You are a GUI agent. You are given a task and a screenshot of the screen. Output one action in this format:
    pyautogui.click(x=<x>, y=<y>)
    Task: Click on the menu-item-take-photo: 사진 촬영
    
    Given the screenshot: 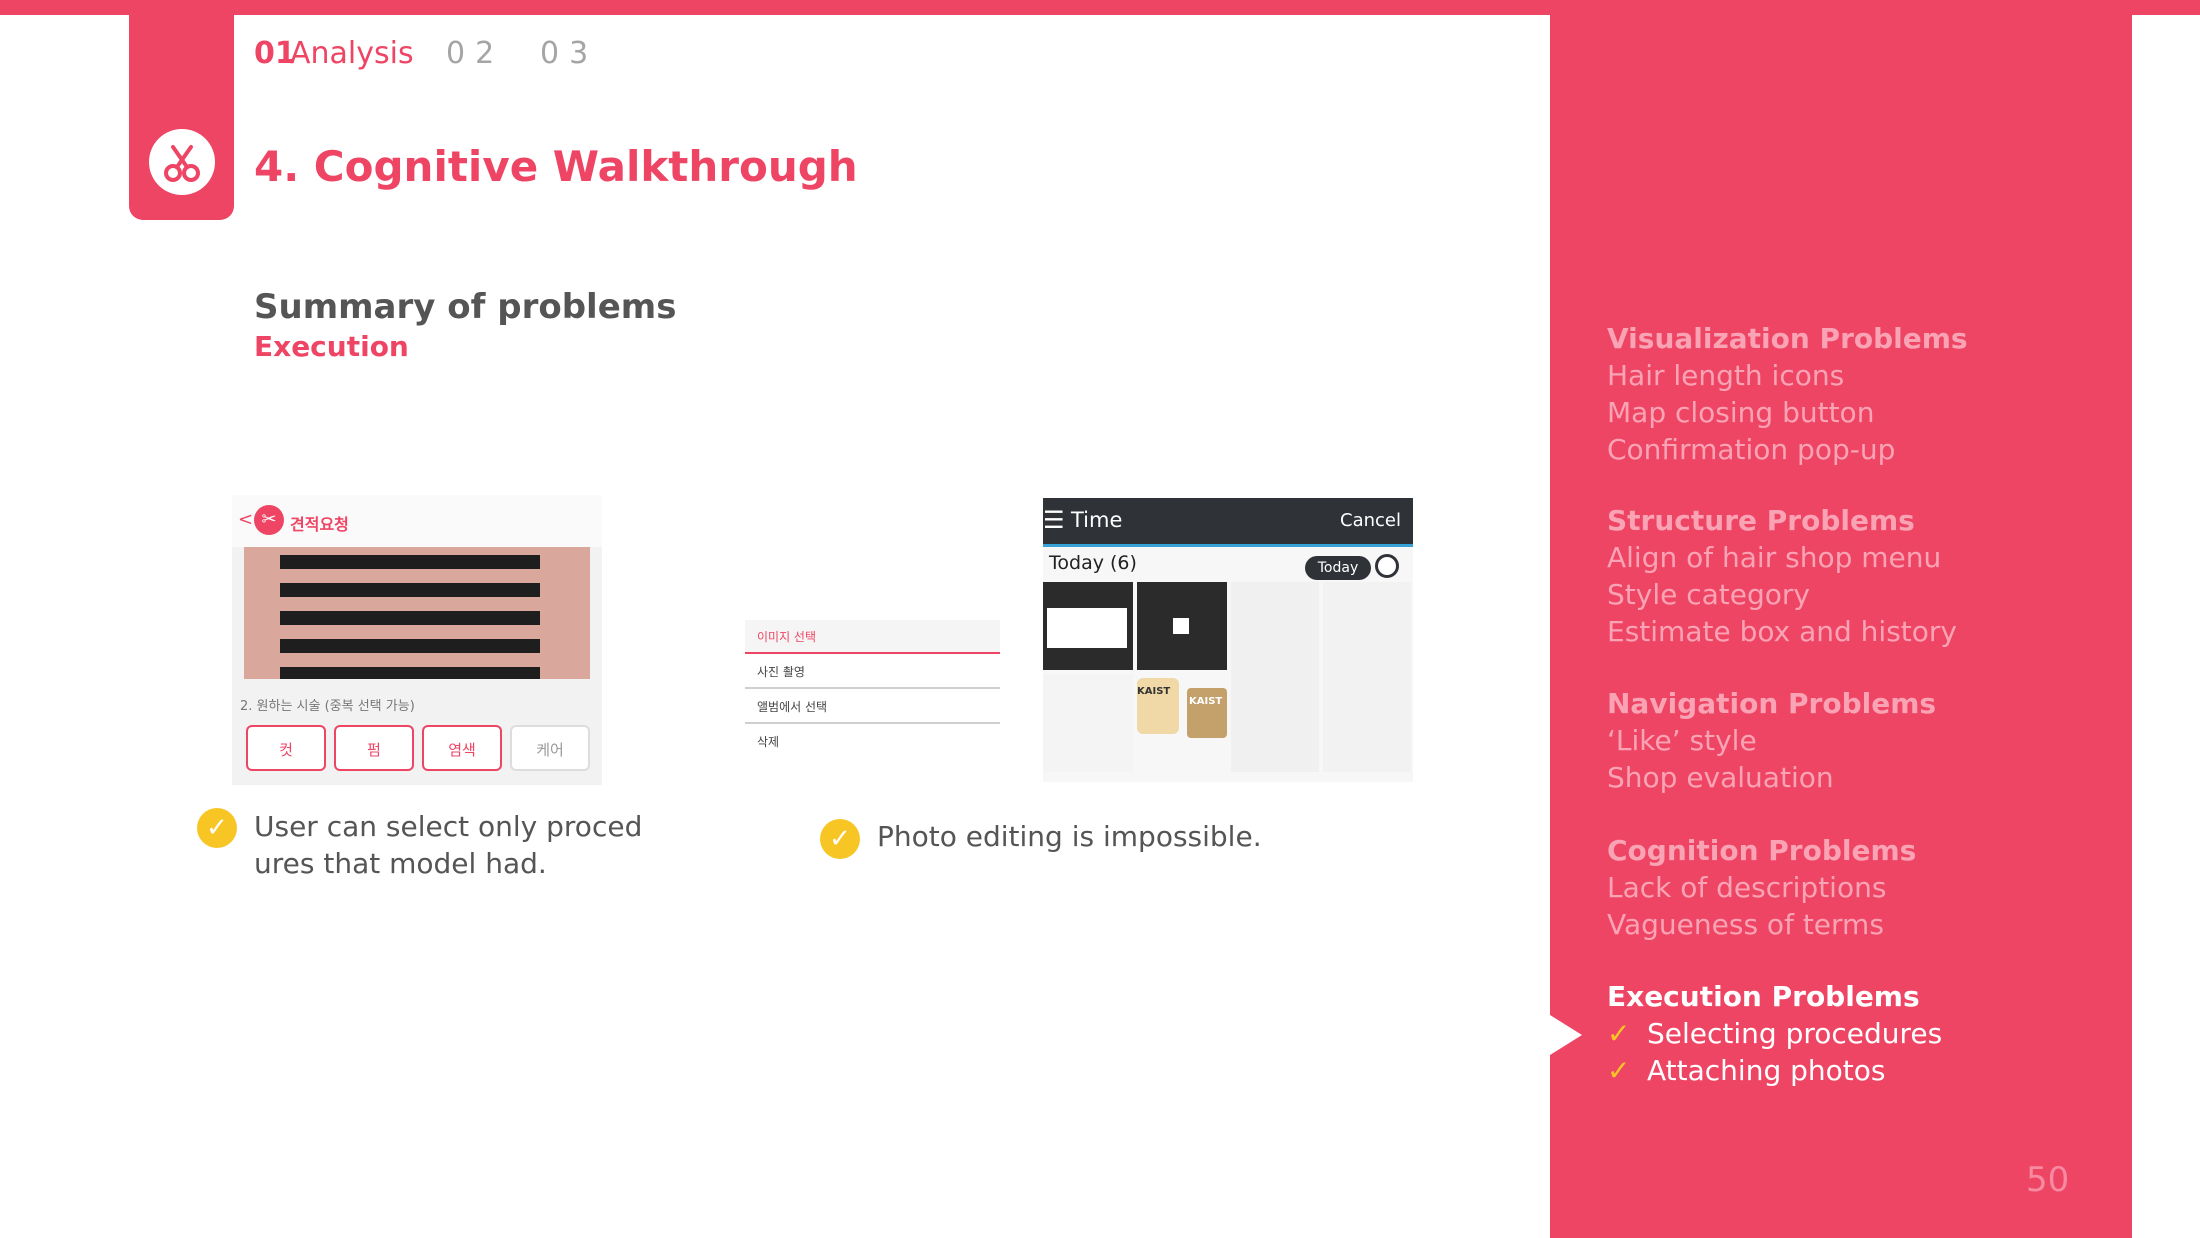 What is the action you would take?
    pyautogui.click(x=872, y=672)
    